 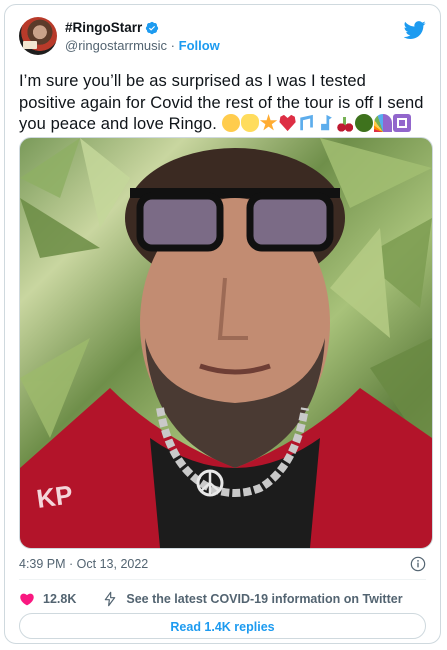 What do you see at coordinates (363, 123) in the screenshot?
I see `broccoli-icon` at bounding box center [363, 123].